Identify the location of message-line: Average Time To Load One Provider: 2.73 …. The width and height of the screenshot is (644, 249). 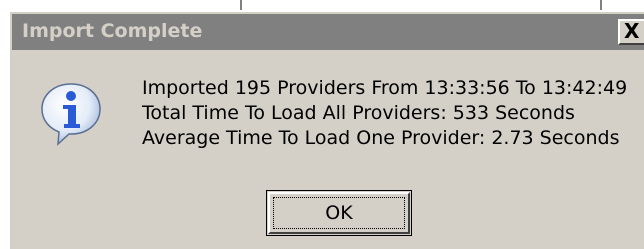
(381, 138).